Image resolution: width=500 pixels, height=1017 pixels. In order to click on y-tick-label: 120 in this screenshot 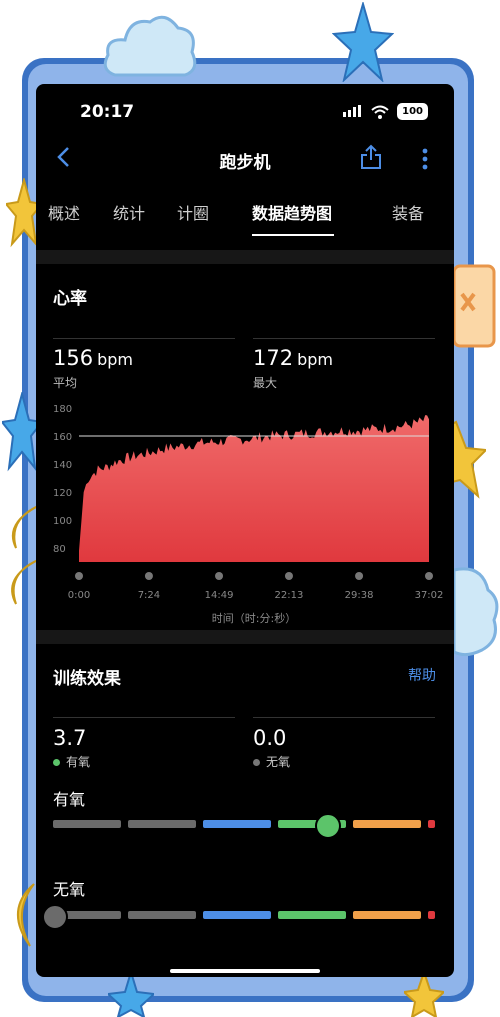, I will do `click(62, 493)`.